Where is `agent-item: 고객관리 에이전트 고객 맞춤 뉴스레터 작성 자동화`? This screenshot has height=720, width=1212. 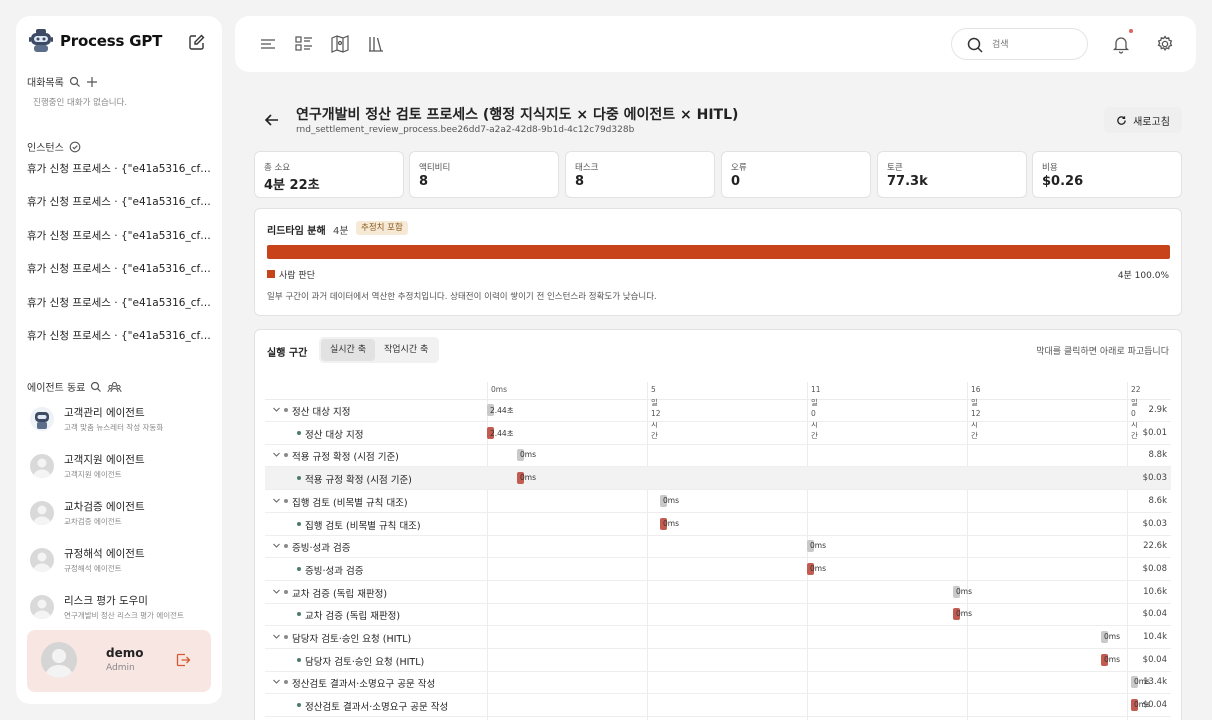 agent-item: 고객관리 에이전트 고객 맞춤 뉴스레터 작성 자동화 is located at coordinates (120, 421).